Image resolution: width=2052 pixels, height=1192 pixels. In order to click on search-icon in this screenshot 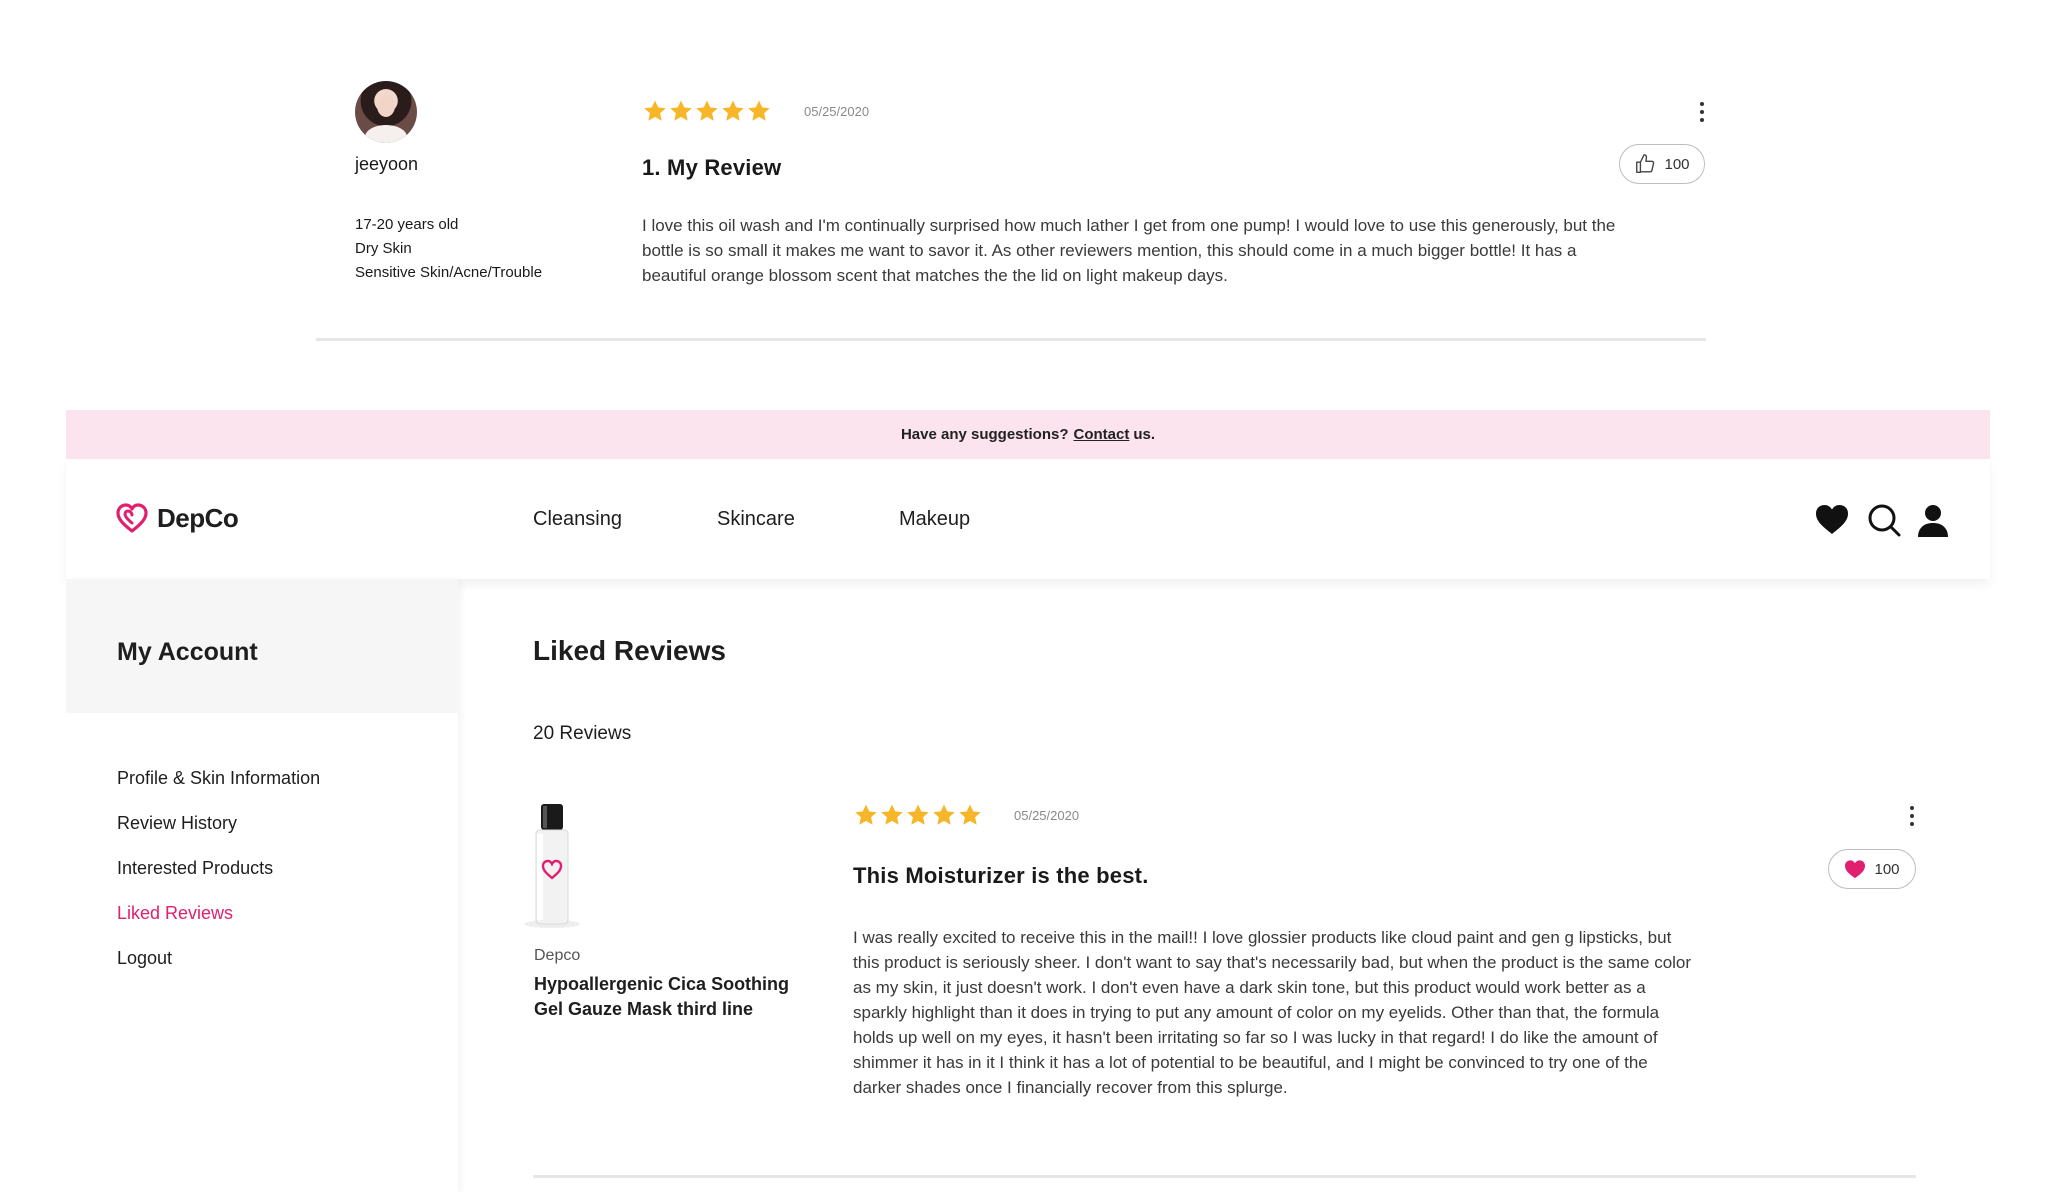, I will do `click(1884, 520)`.